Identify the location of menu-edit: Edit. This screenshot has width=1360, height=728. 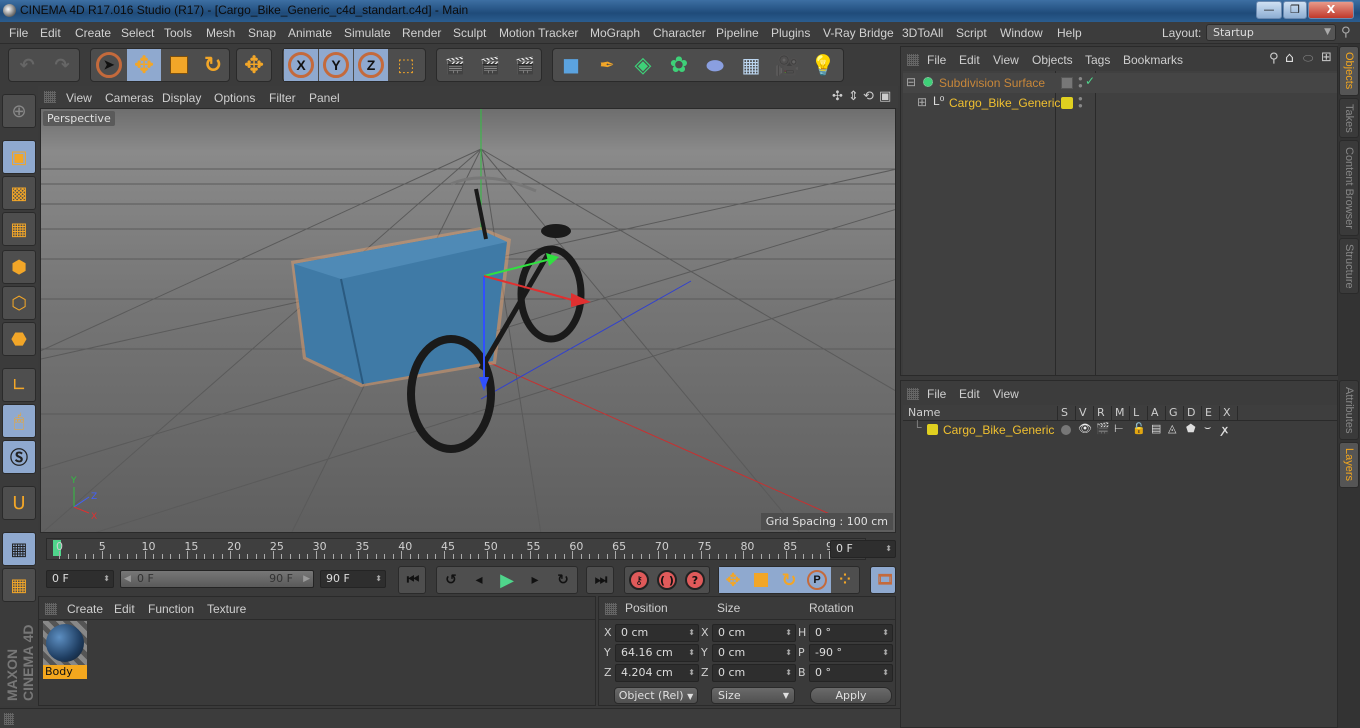
(50, 33).